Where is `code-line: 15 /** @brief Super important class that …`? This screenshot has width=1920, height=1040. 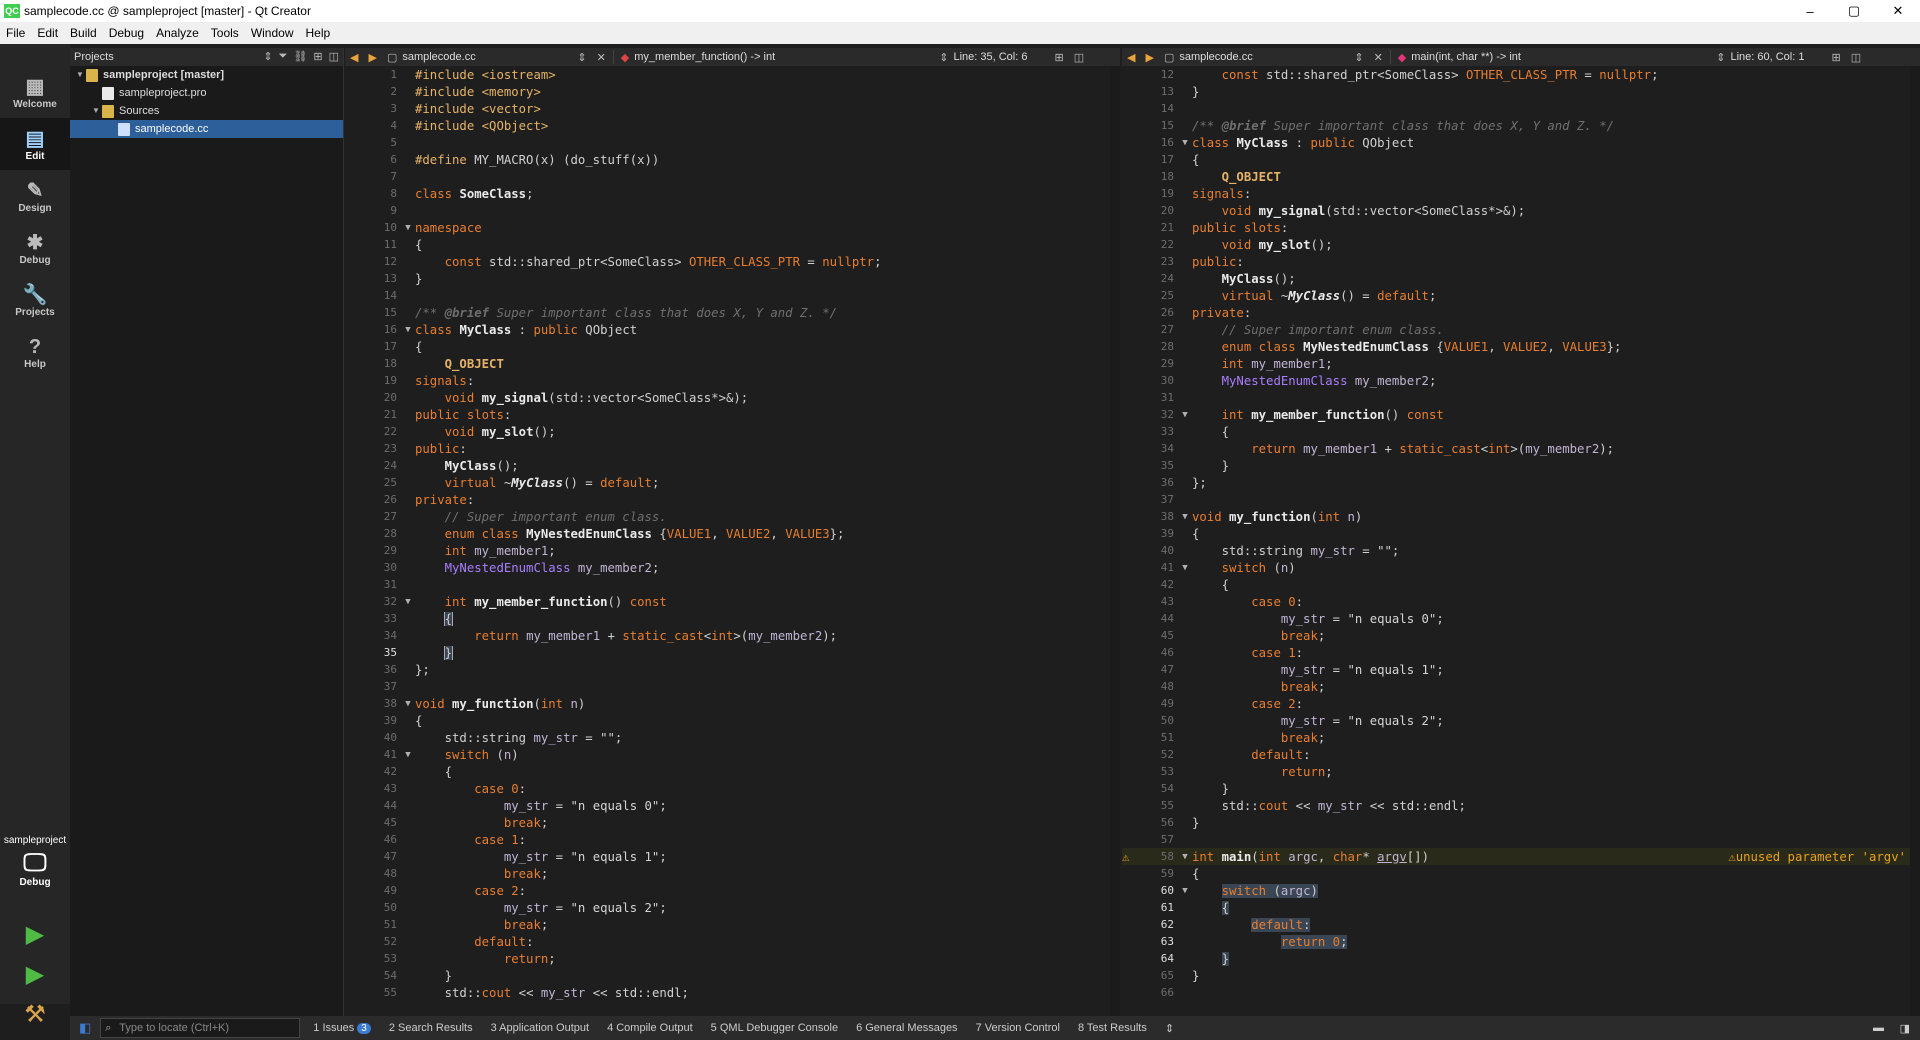 code-line: 15 /** @brief Super important class that … is located at coordinates (1521, 125).